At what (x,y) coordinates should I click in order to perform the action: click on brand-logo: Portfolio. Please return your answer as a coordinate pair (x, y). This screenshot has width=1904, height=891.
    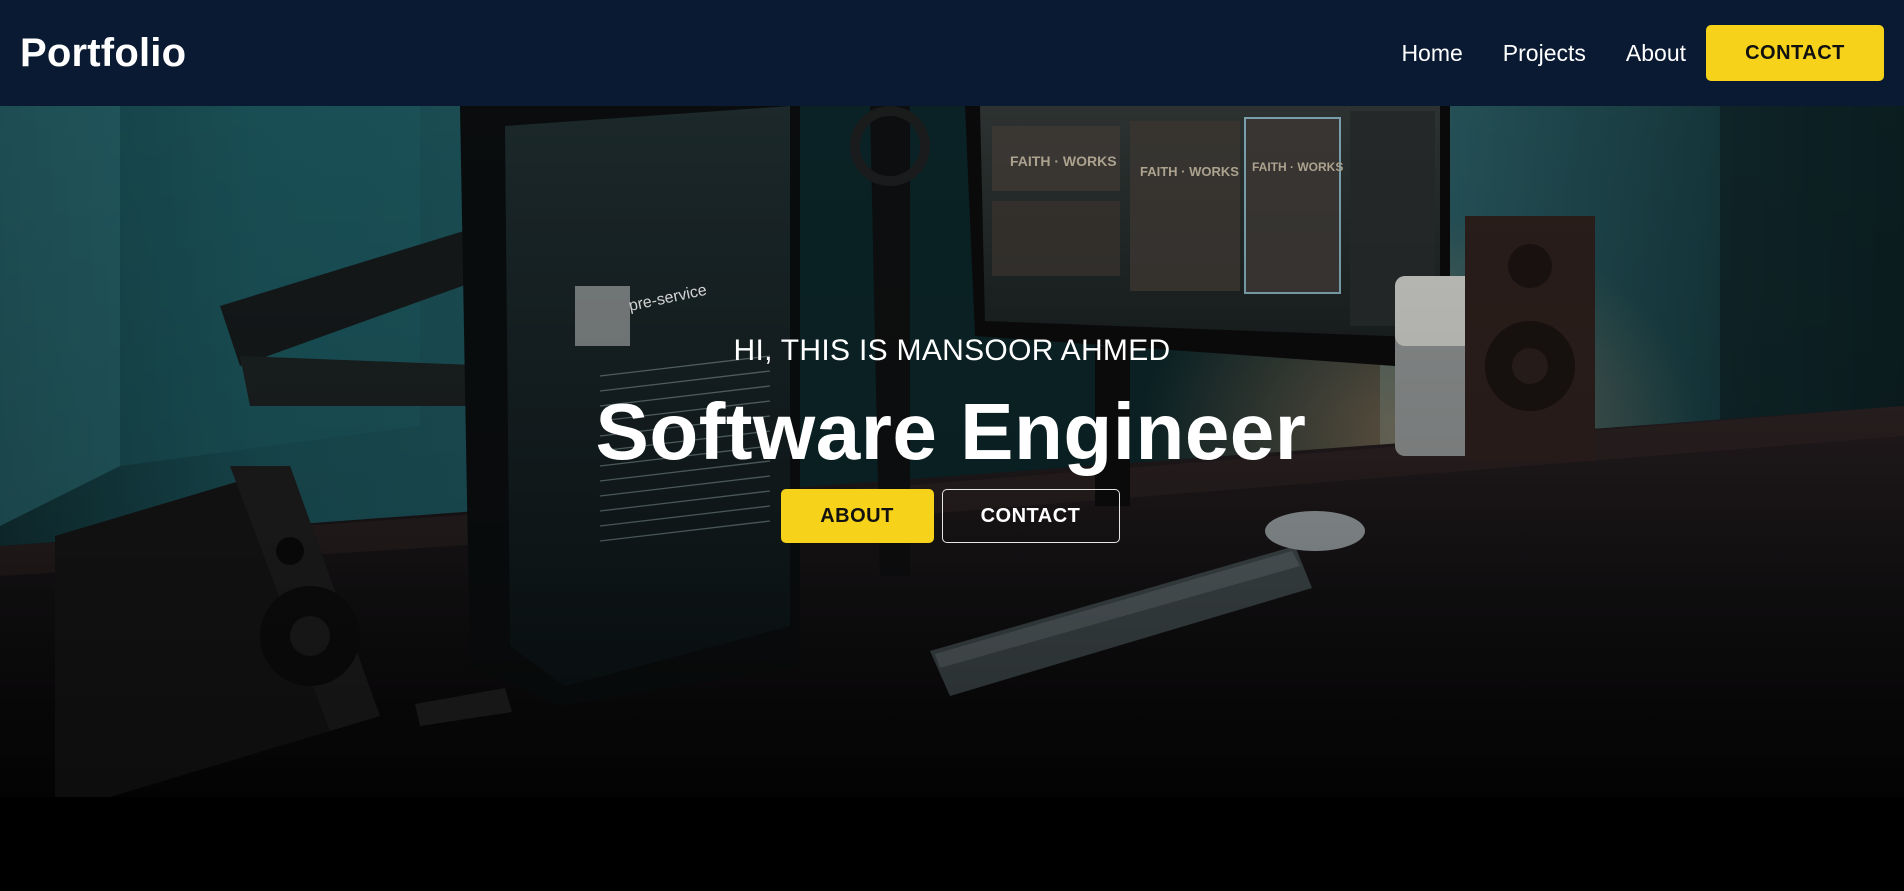
    Looking at the image, I should click on (103, 53).